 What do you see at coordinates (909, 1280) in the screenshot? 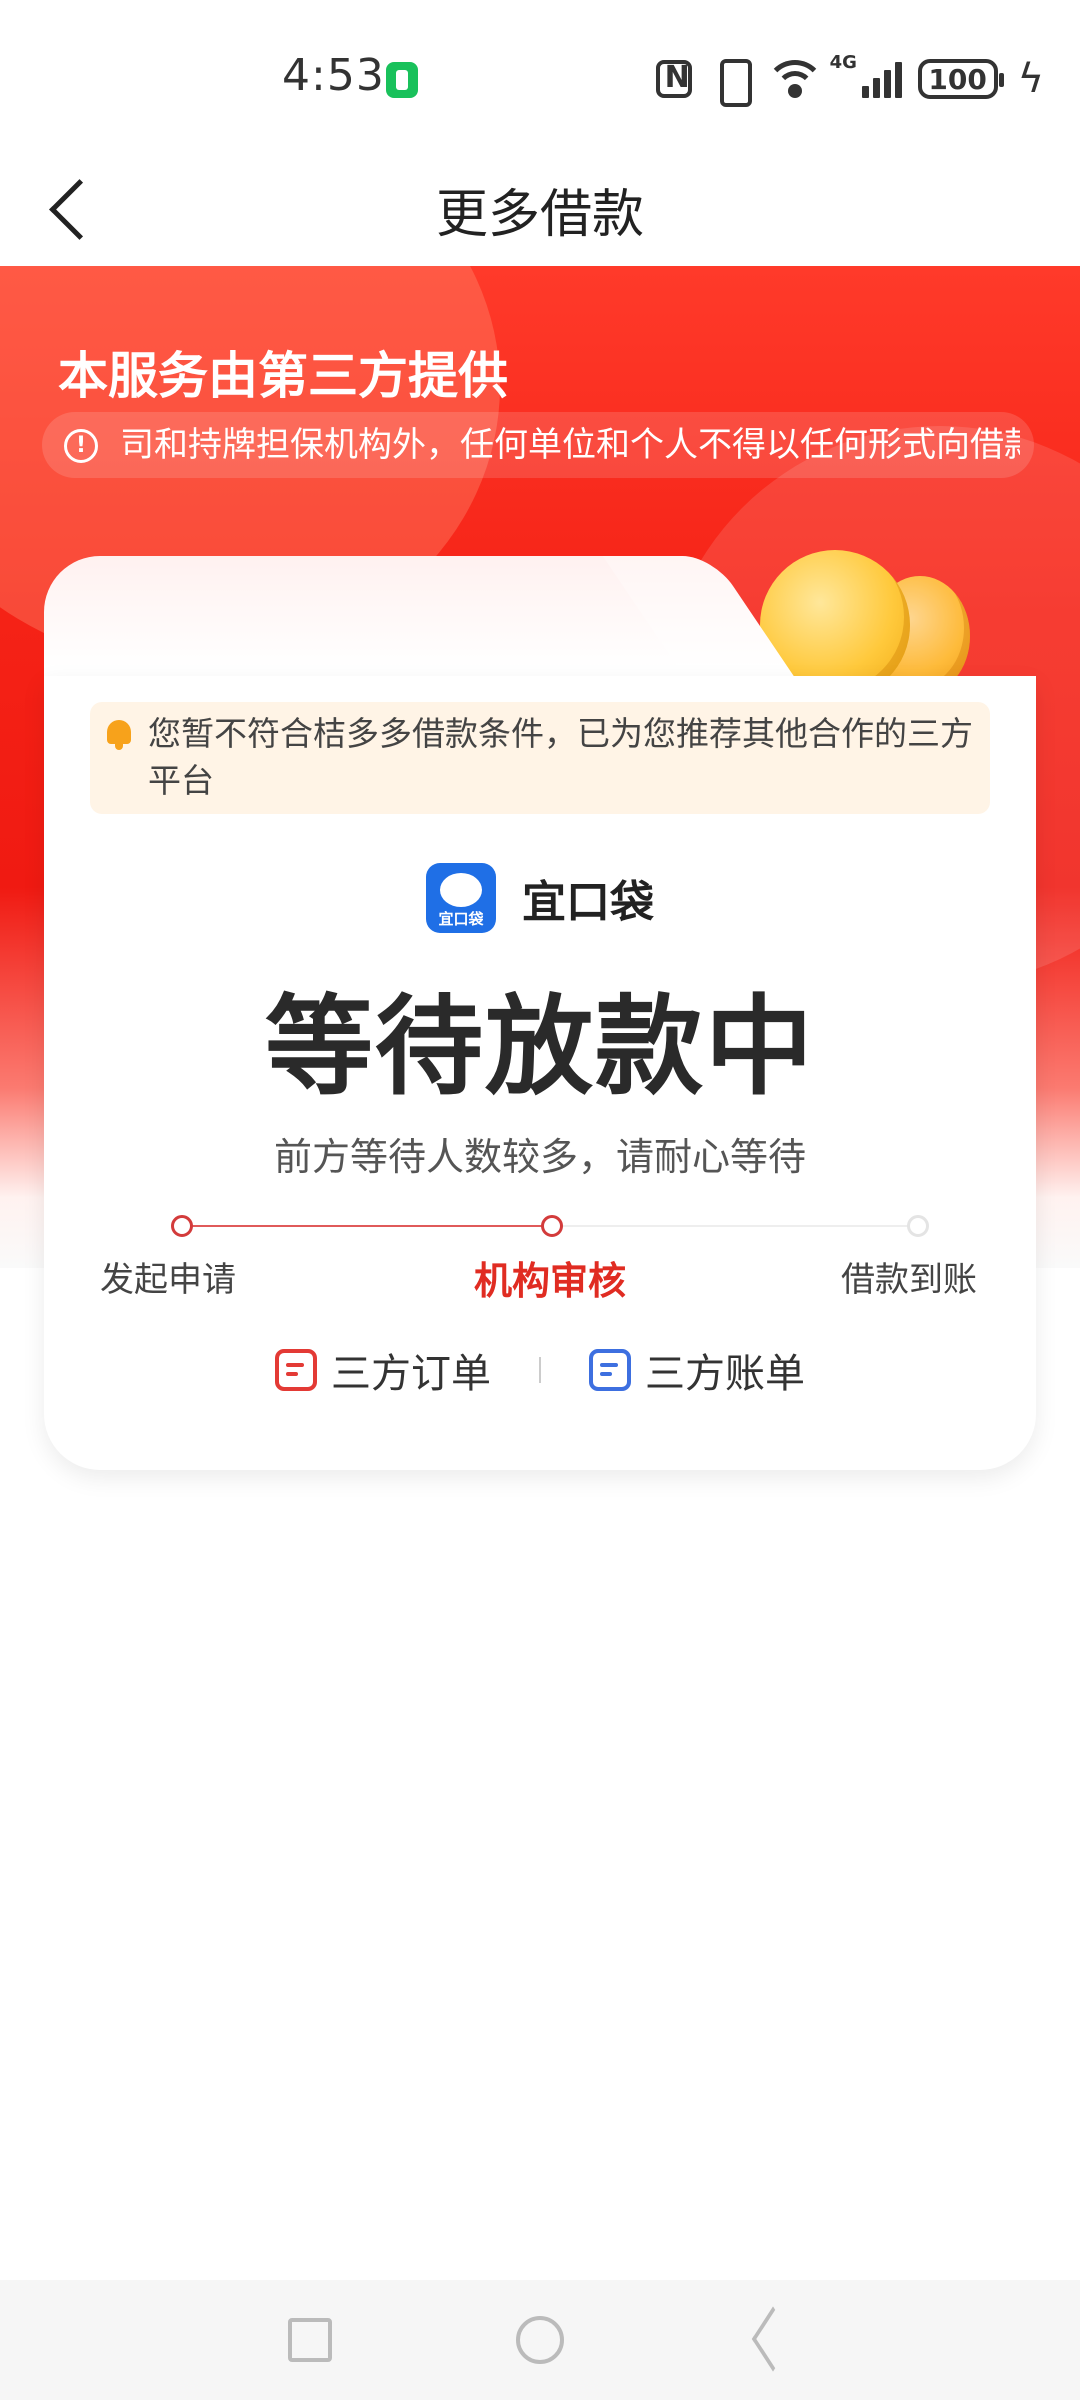
I see `step-label-arrival: 借款到账` at bounding box center [909, 1280].